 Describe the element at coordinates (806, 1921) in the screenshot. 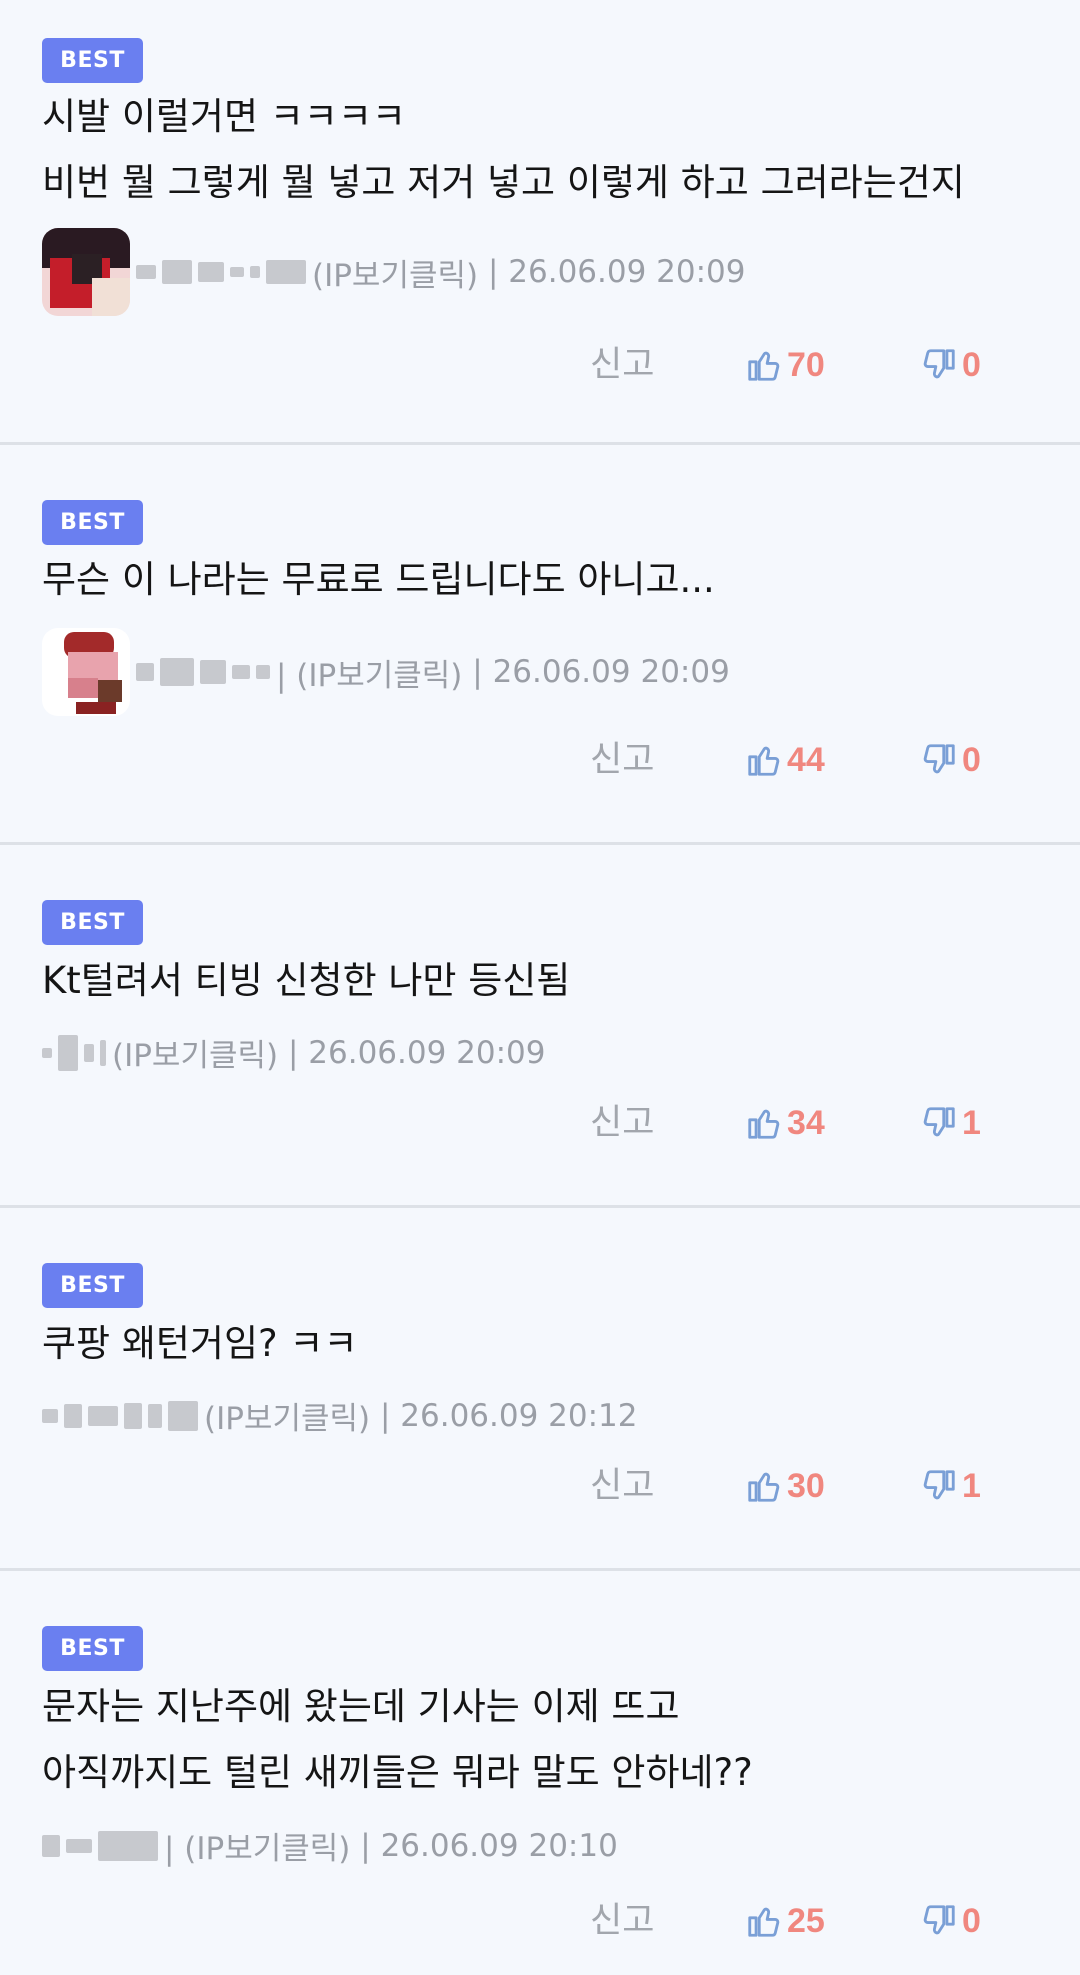

I see `like-count: 25` at that location.